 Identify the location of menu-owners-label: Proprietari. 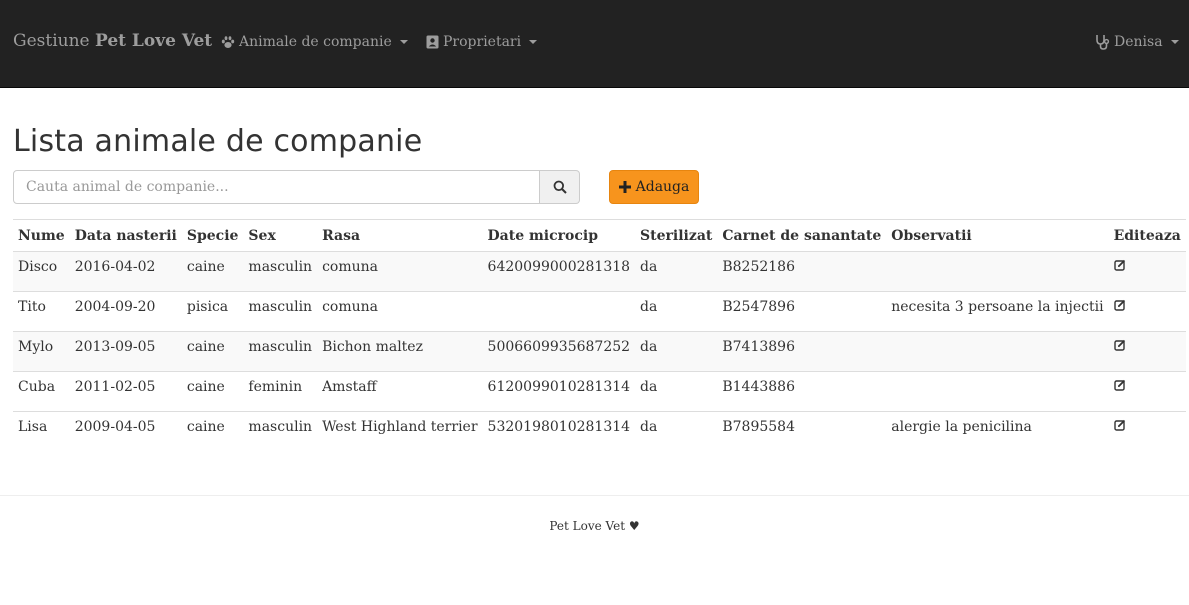
(482, 42).